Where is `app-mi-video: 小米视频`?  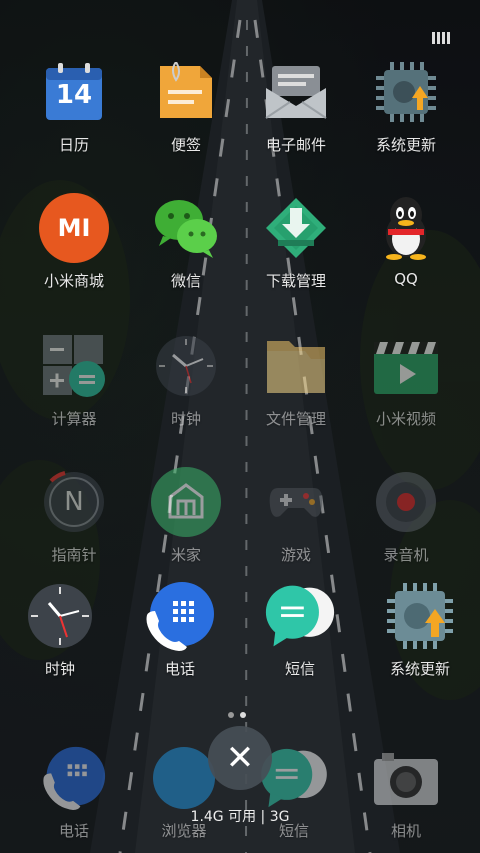 app-mi-video: 小米视频 is located at coordinates (406, 390).